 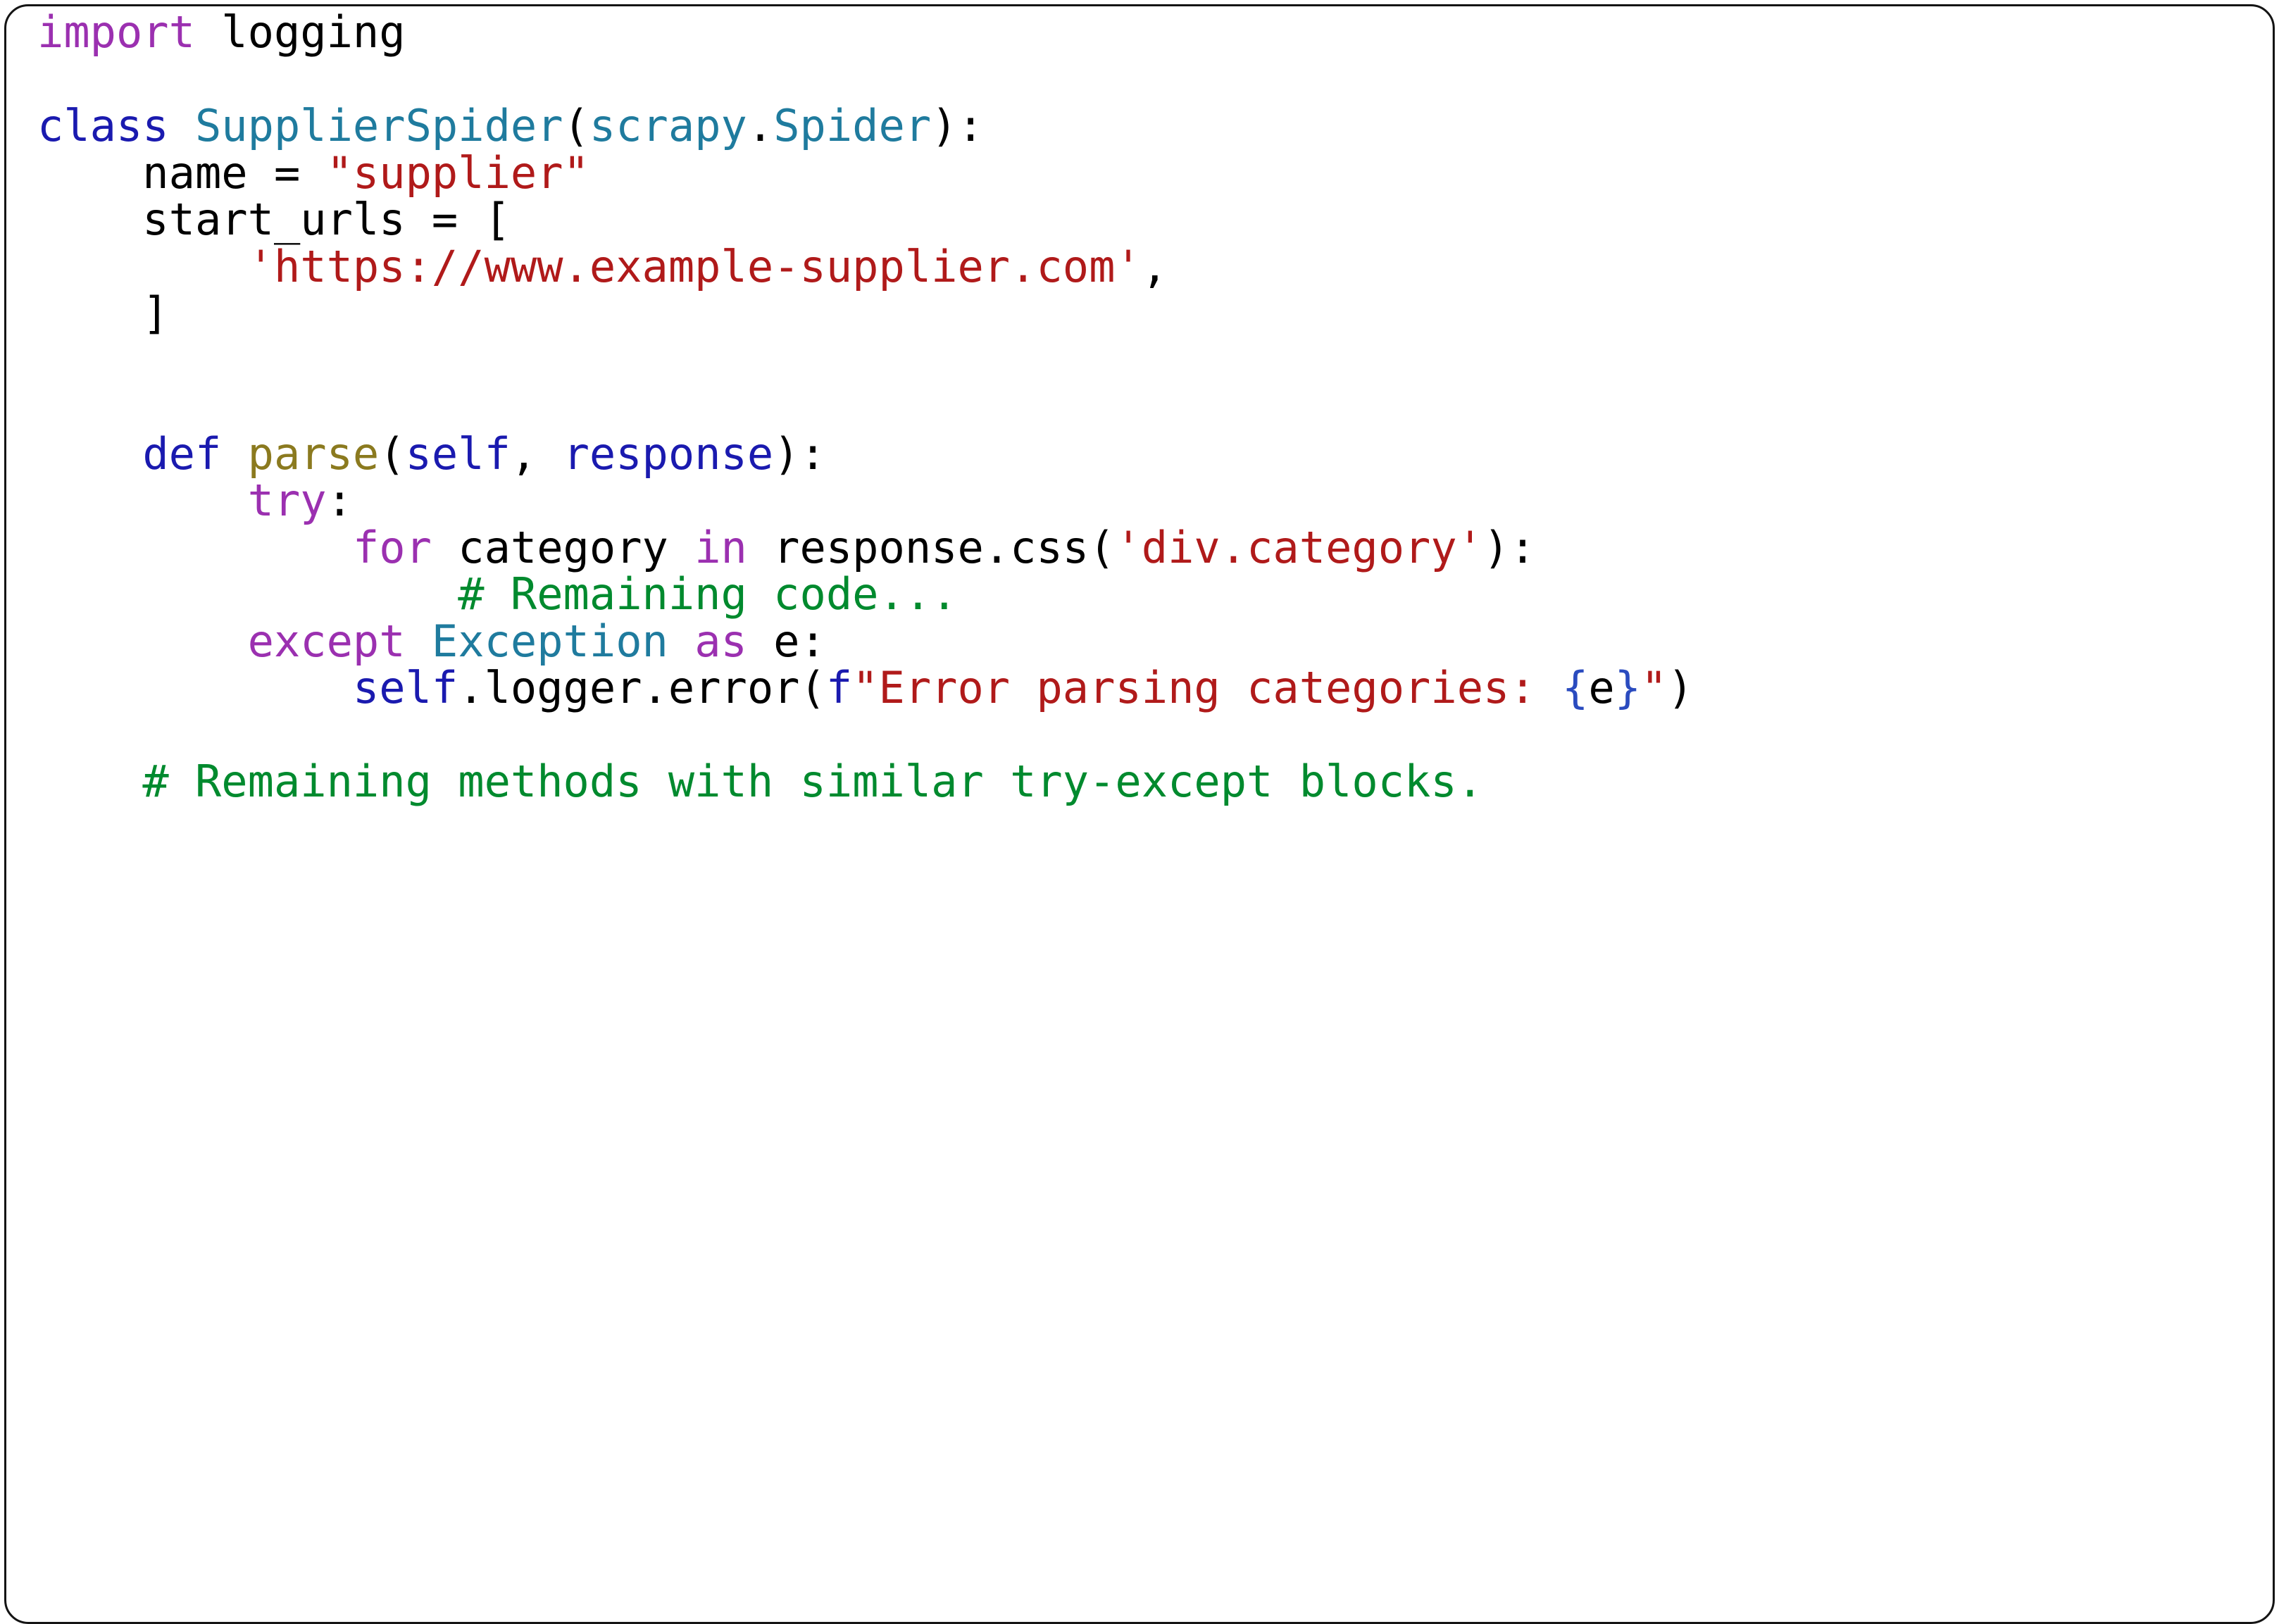 I want to click on code-token: response.css(, so click(x=931, y=547).